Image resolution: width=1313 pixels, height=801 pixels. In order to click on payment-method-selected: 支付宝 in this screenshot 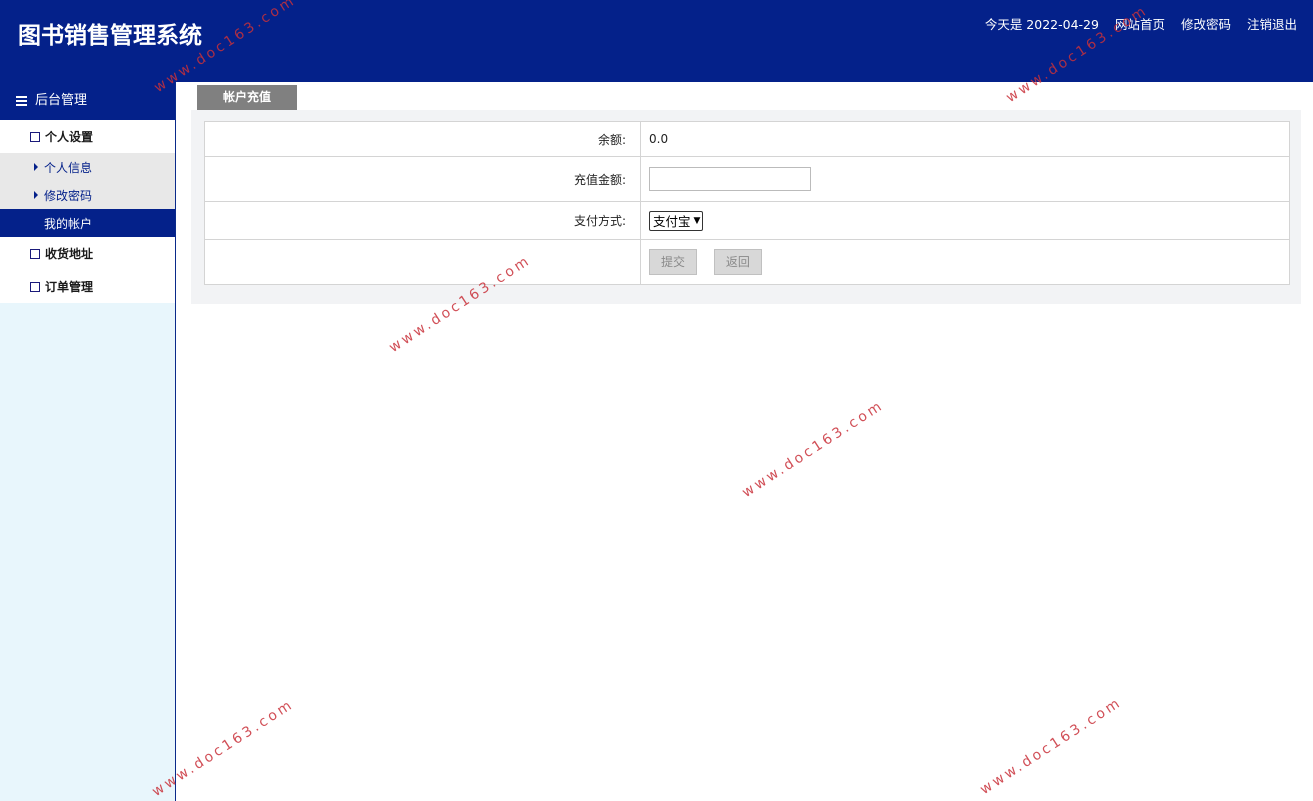, I will do `click(672, 221)`.